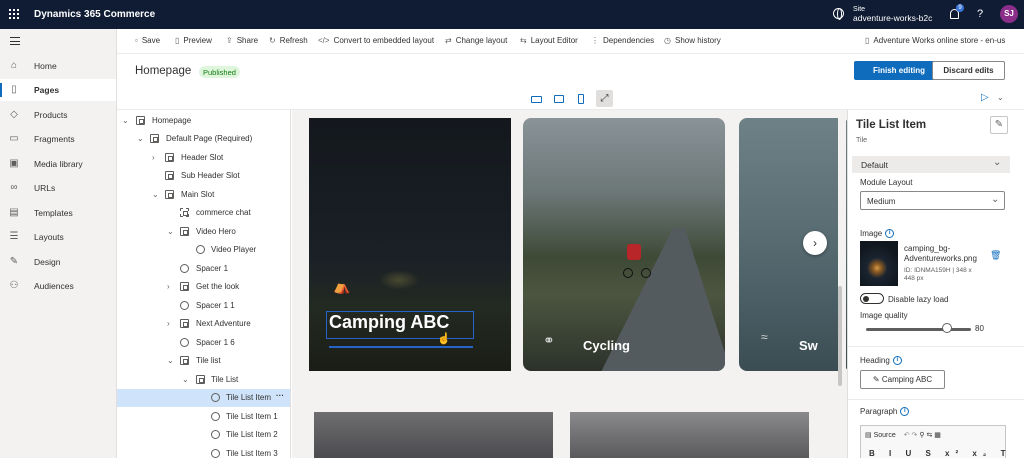  What do you see at coordinates (985, 97) in the screenshot?
I see `preview-panel-icon: ▷` at bounding box center [985, 97].